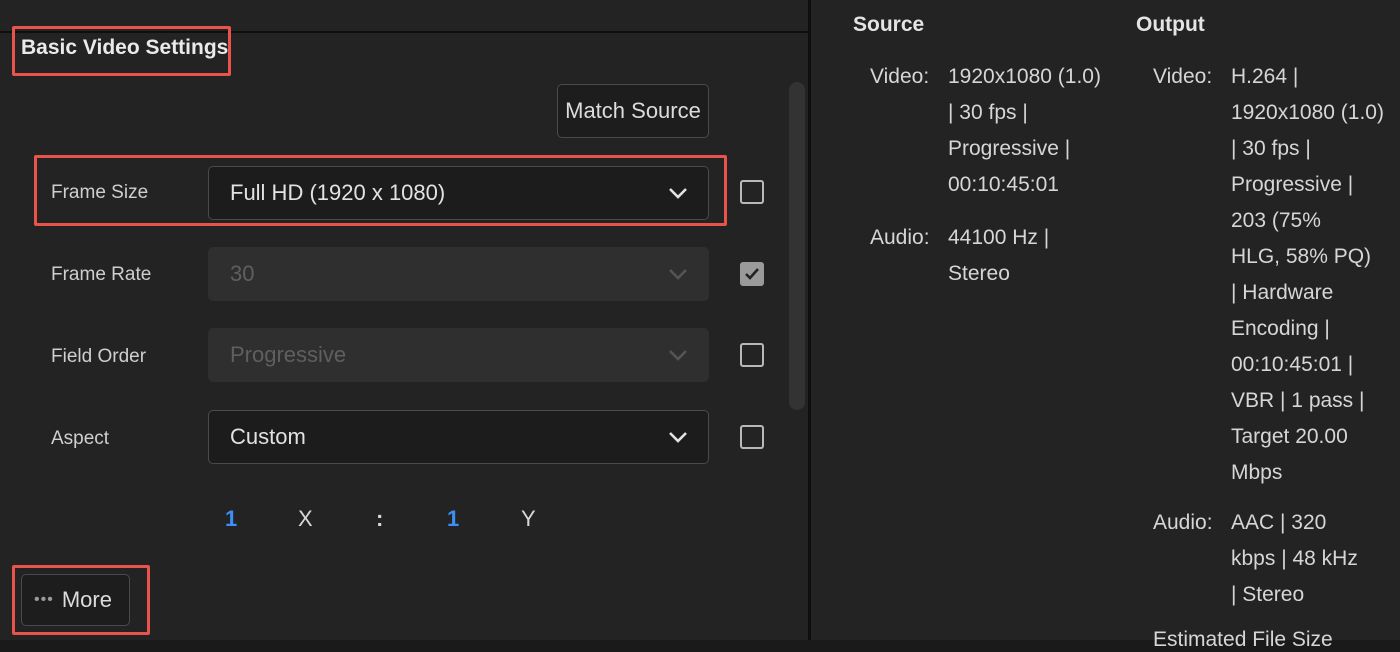  I want to click on aspect-x-label: X, so click(305, 518).